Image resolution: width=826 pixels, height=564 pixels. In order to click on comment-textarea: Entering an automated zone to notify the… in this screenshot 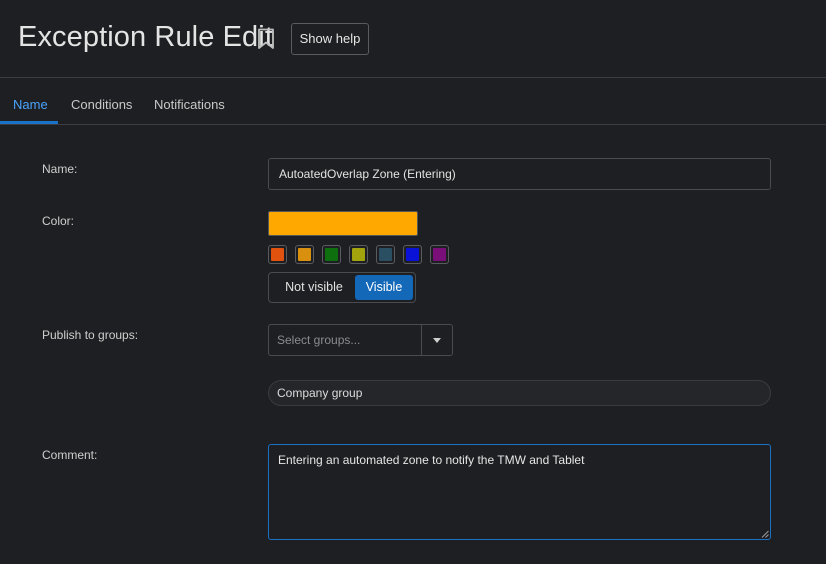, I will do `click(519, 492)`.